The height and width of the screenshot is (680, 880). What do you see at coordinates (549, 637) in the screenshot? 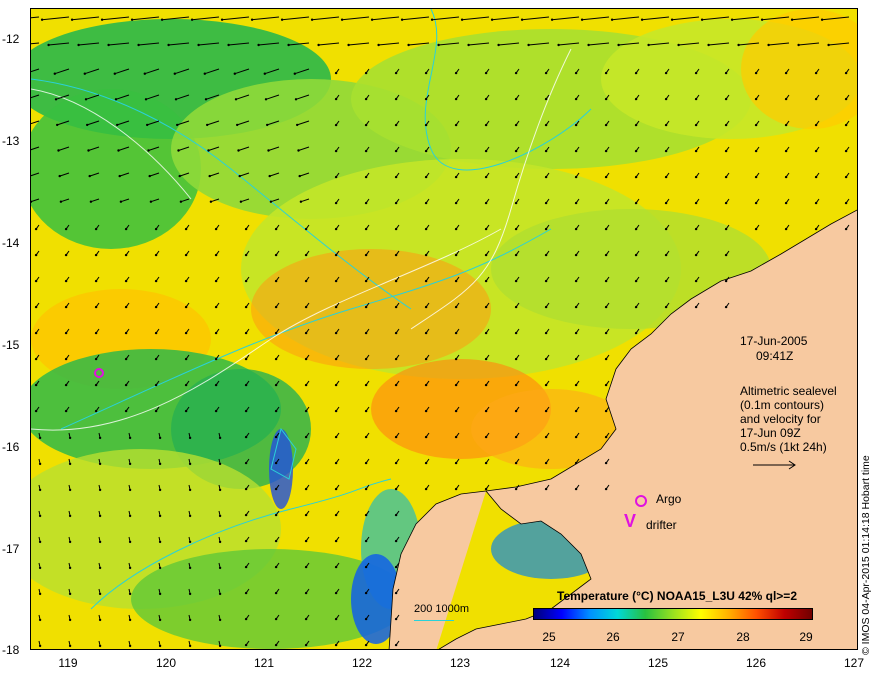
I see `colorbar-tick-label: 25` at bounding box center [549, 637].